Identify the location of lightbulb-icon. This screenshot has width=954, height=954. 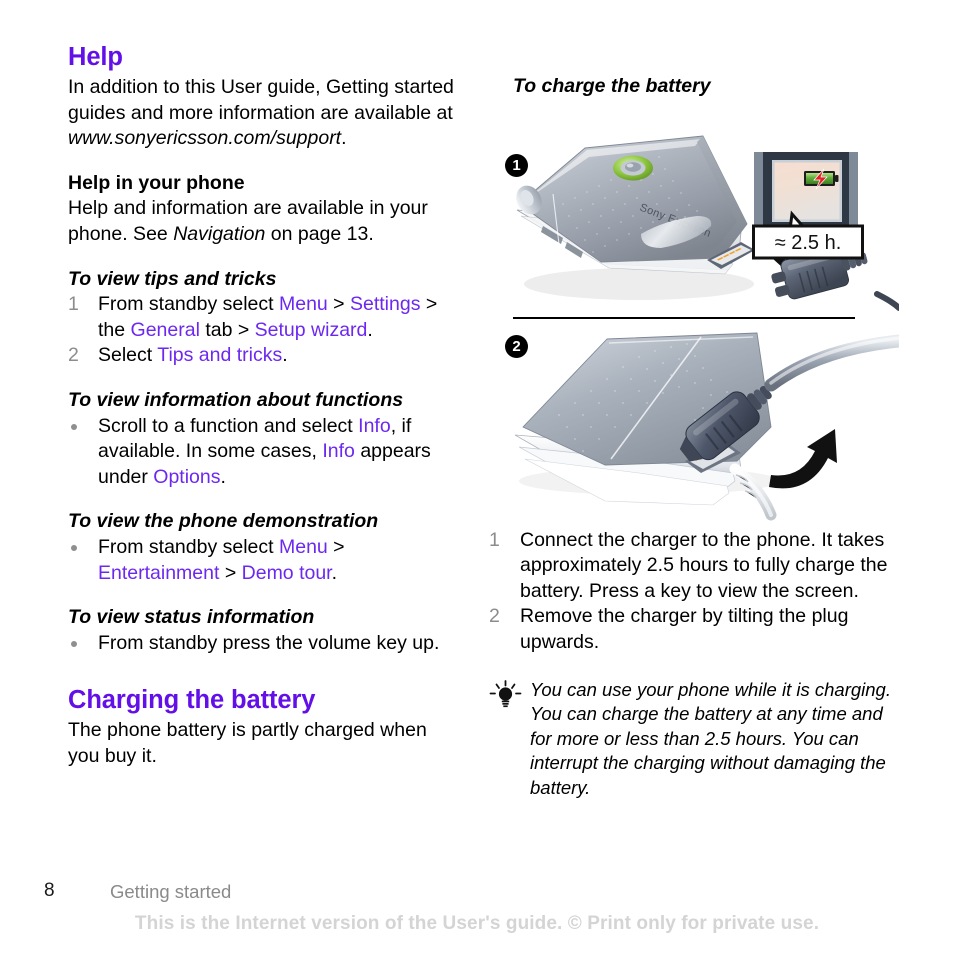
(505, 693).